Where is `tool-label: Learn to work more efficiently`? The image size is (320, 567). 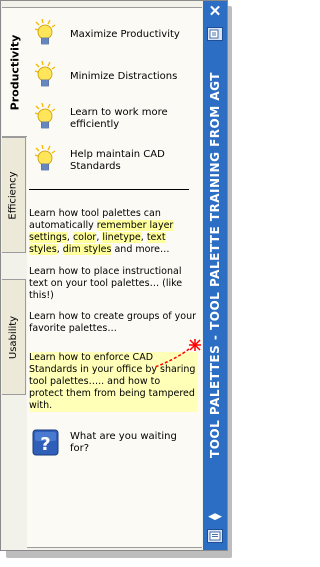 tool-label: Learn to work more efficiently is located at coordinates (119, 118).